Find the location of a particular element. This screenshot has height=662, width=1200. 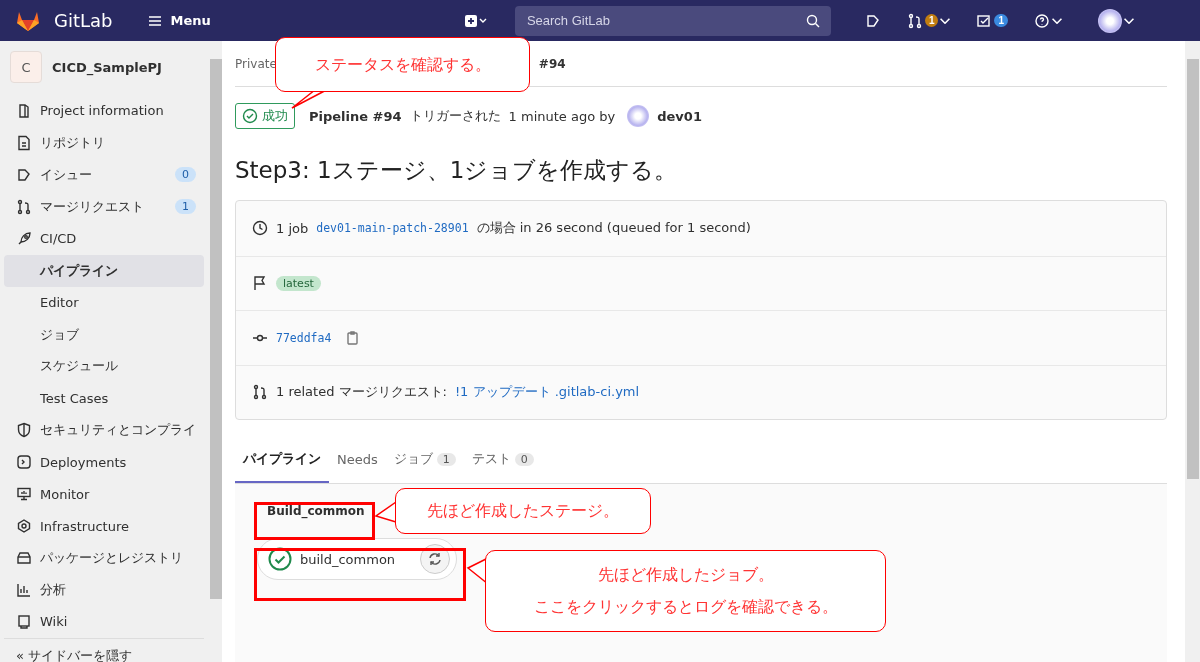

flag-icon is located at coordinates (260, 283).